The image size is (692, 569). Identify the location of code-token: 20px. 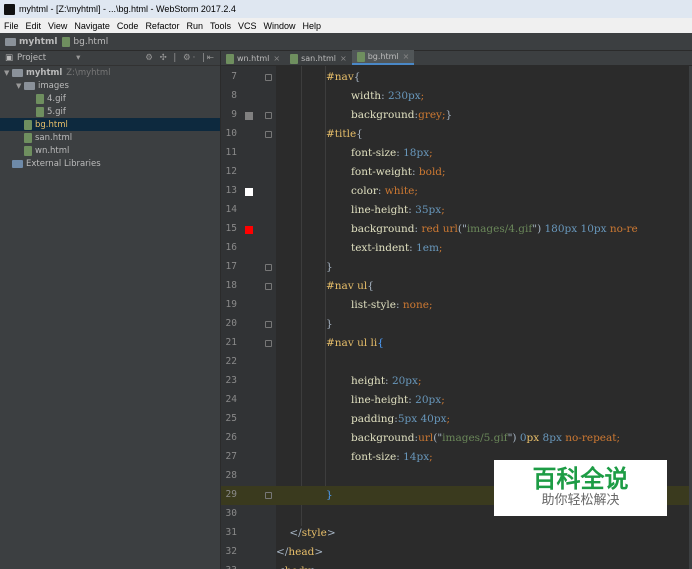
(428, 400).